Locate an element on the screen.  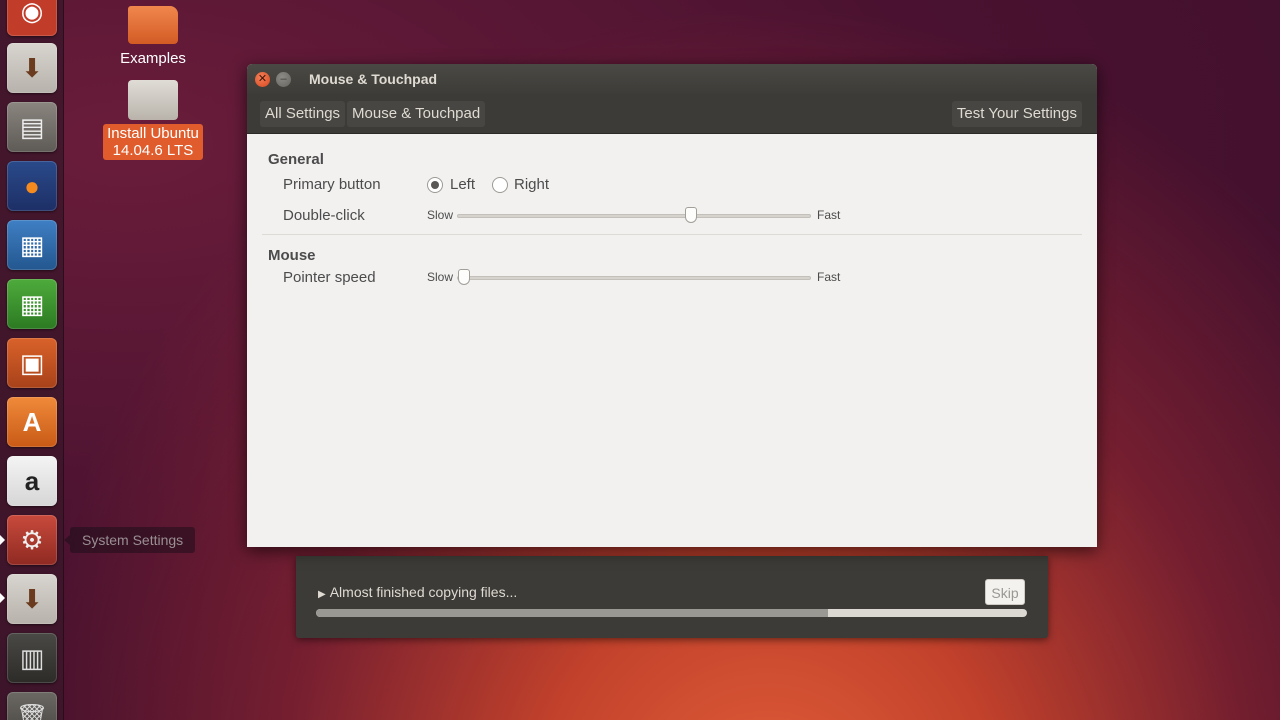
files-icon: ▤ is located at coordinates (32, 127).